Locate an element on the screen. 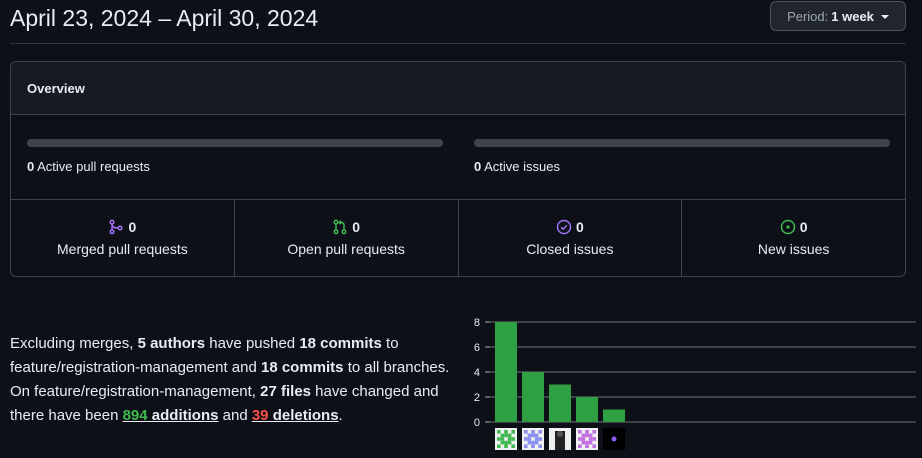  period-dropdown-button: Period: 1 week is located at coordinates (838, 16).